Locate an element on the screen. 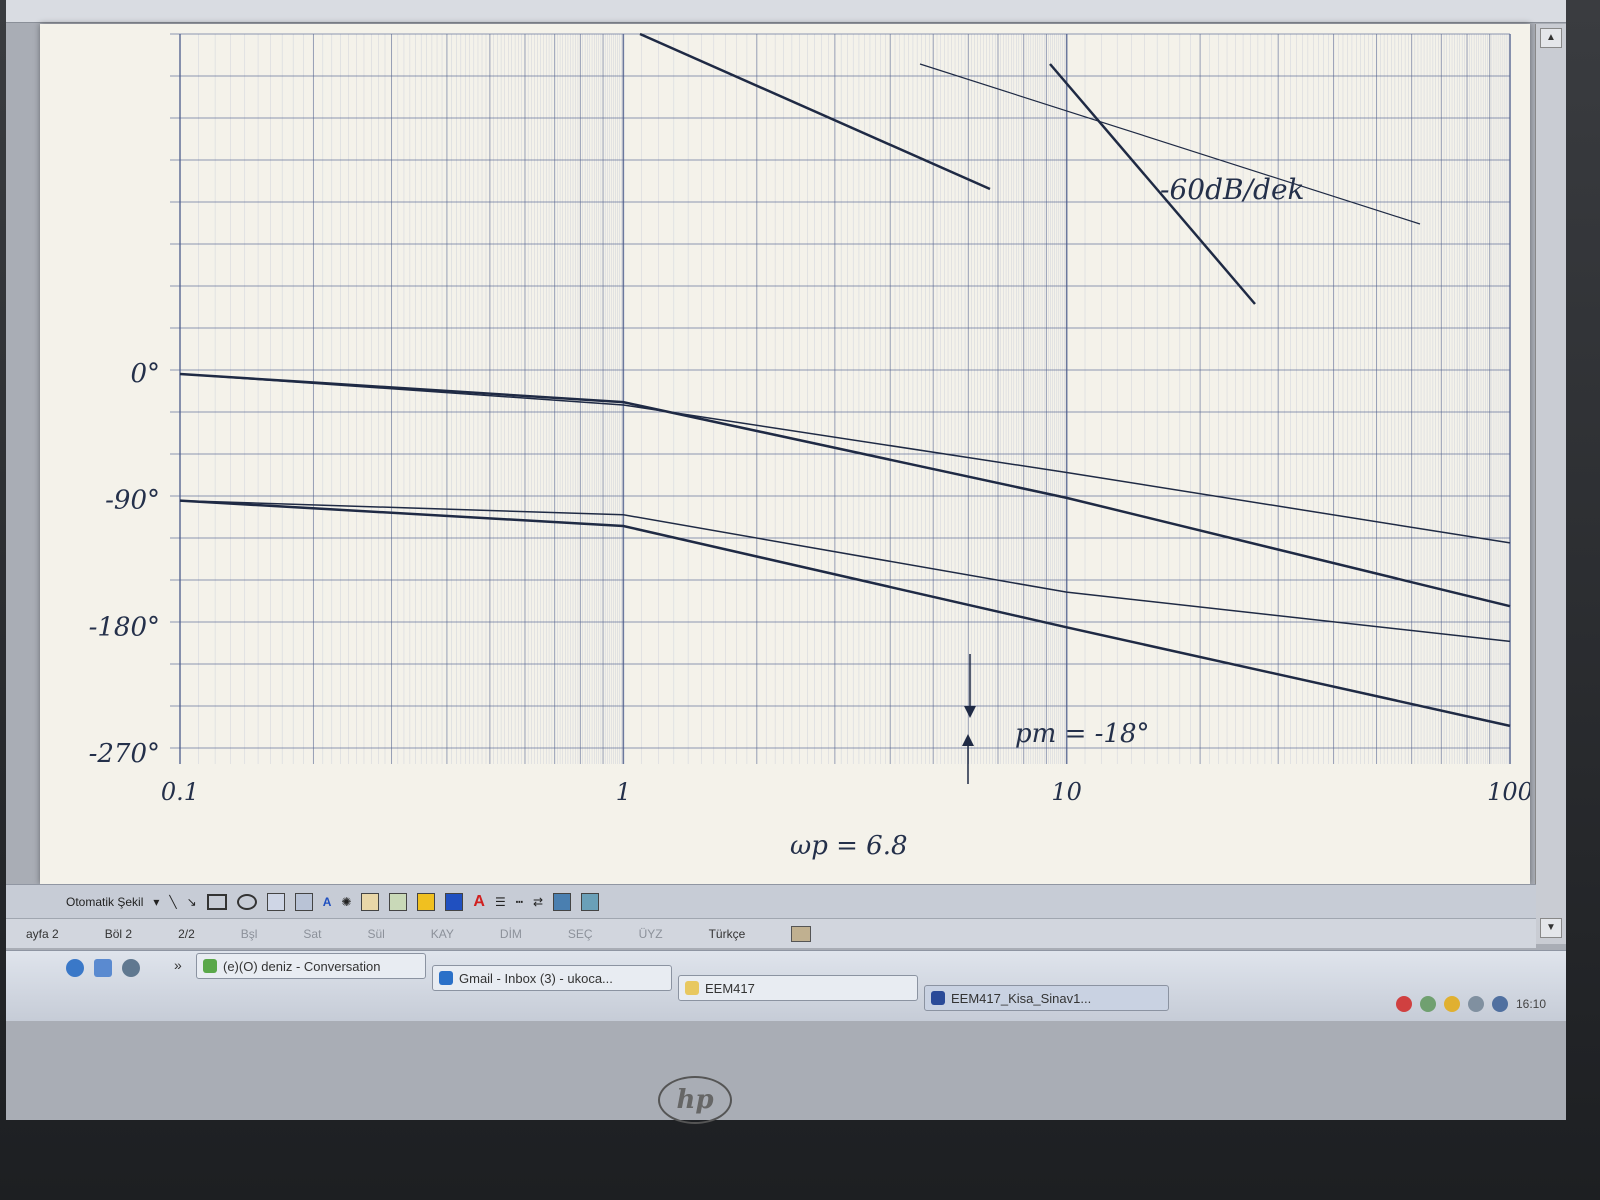  shadow-style-icon is located at coordinates (562, 901).